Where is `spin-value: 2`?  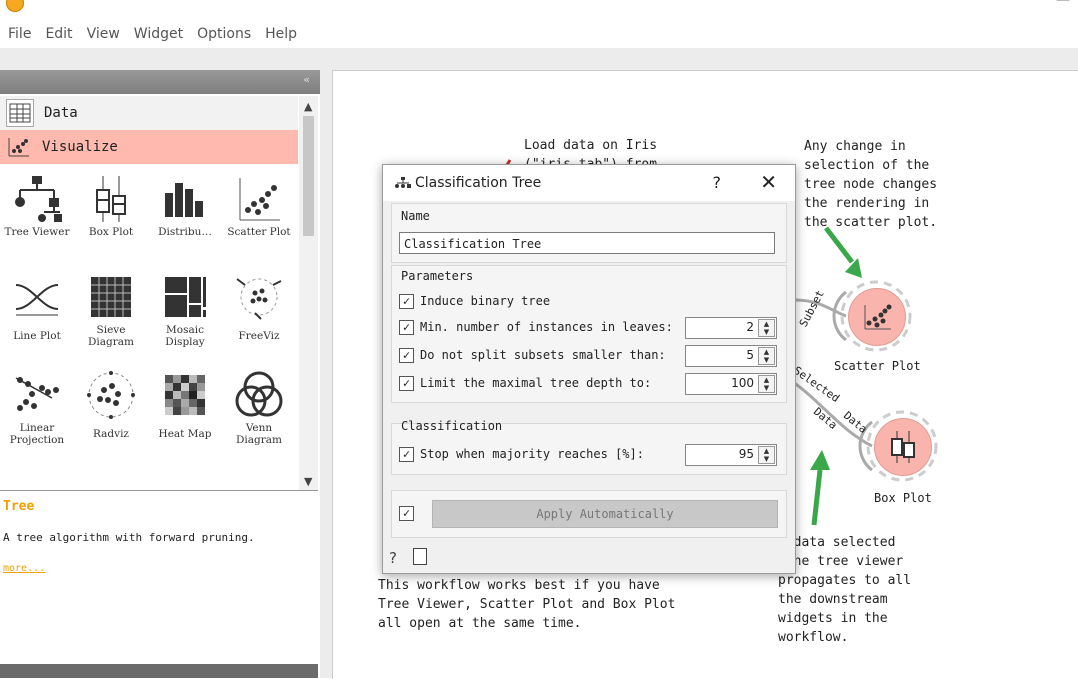
spin-value: 2 is located at coordinates (750, 327).